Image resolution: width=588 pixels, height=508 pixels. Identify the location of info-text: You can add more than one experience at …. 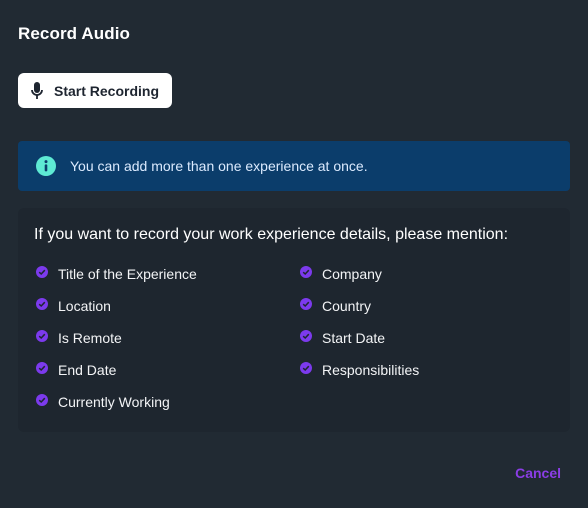
(219, 166).